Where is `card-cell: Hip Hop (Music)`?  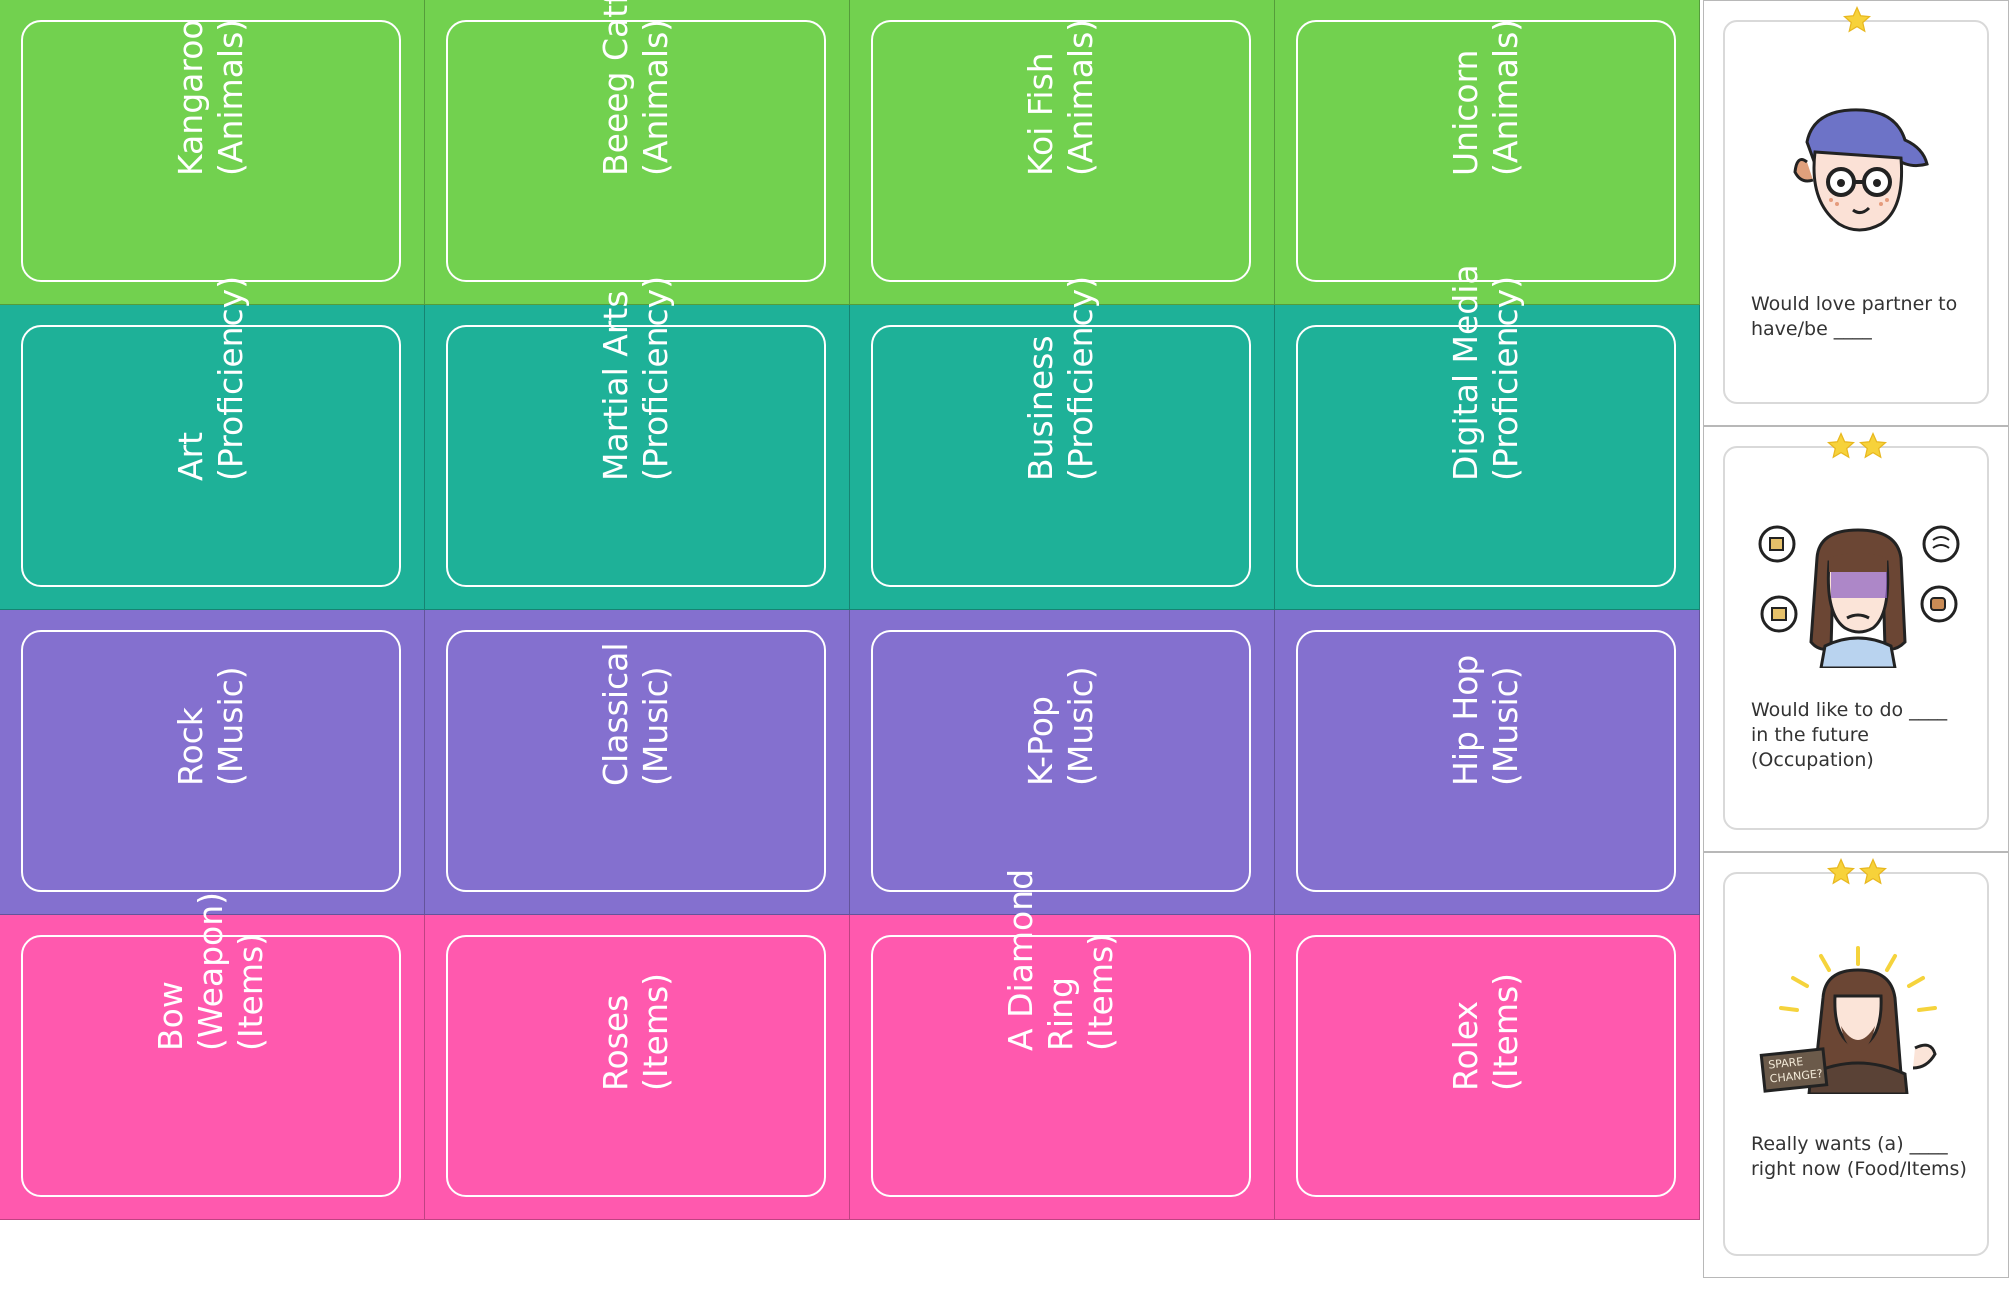
card-cell: Hip Hop (Music) is located at coordinates (1487, 762).